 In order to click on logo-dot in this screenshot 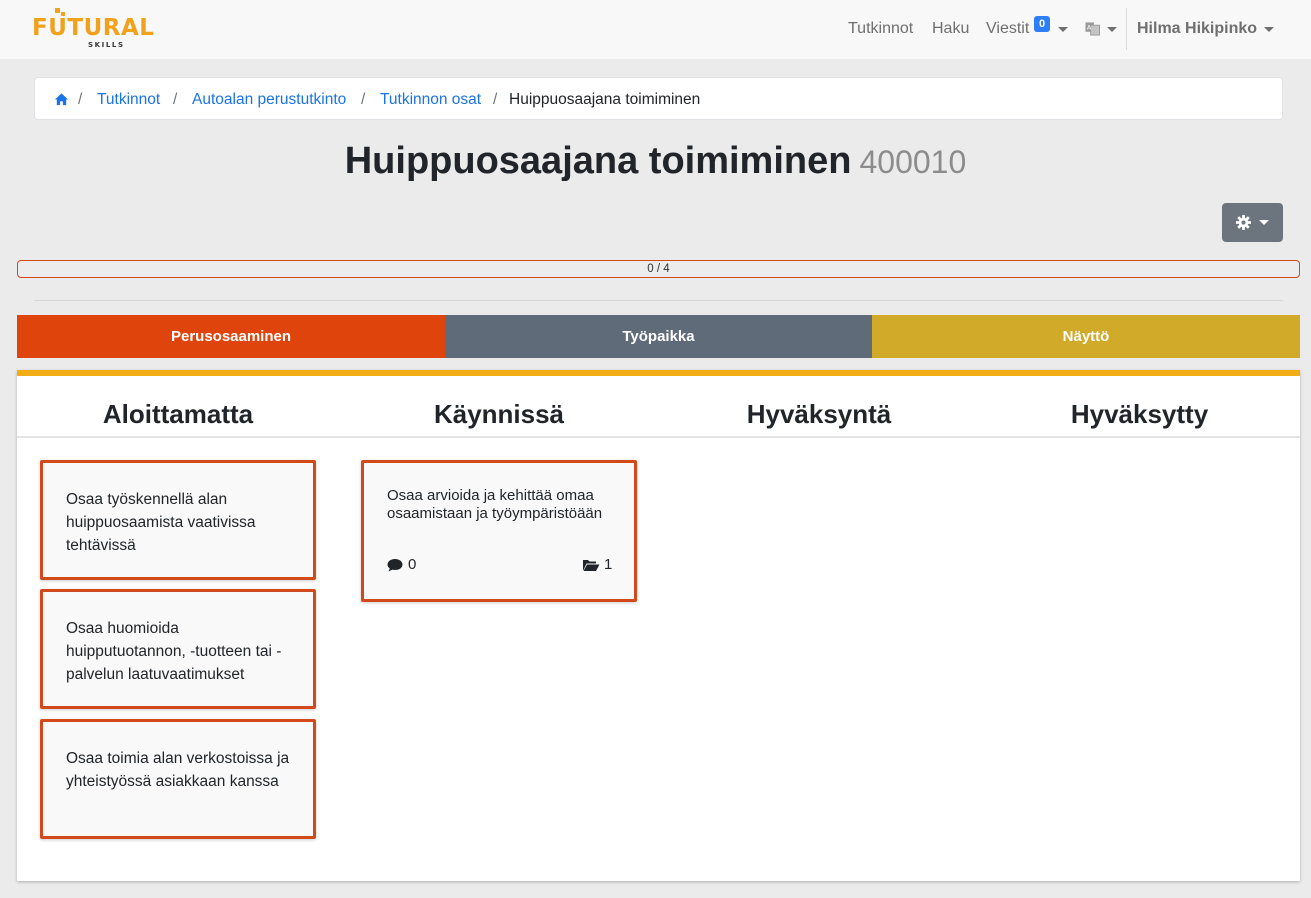, I will do `click(57, 10)`.